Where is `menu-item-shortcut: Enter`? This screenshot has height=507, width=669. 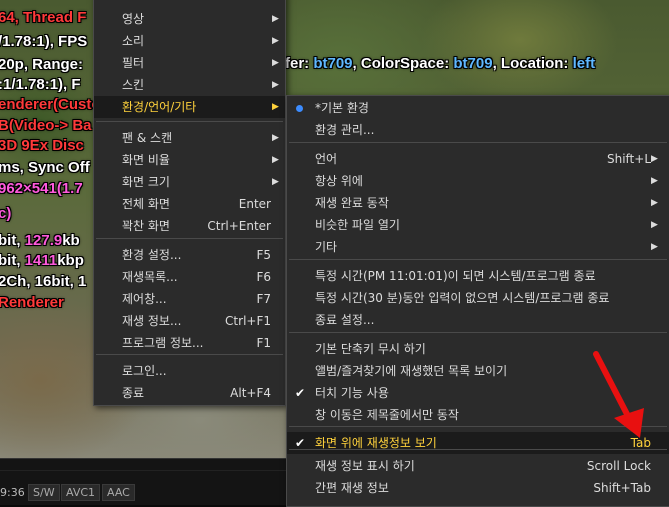
menu-item-shortcut: Enter is located at coordinates (254, 204).